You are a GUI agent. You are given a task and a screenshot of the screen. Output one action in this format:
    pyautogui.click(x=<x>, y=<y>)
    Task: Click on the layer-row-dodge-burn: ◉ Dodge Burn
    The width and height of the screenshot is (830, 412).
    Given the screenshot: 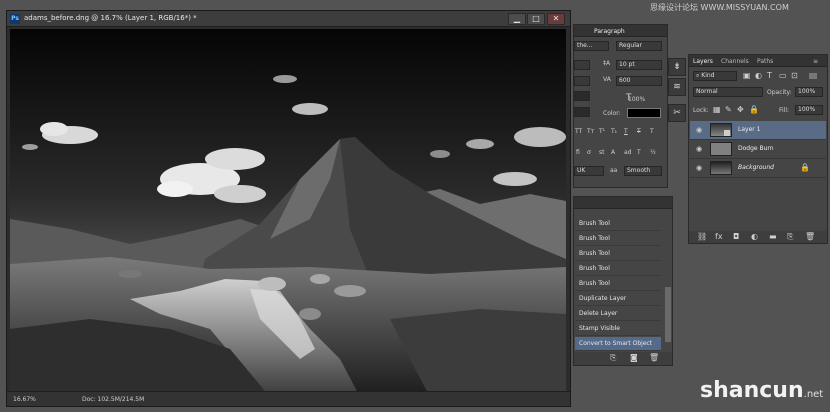 What is the action you would take?
    pyautogui.click(x=758, y=149)
    